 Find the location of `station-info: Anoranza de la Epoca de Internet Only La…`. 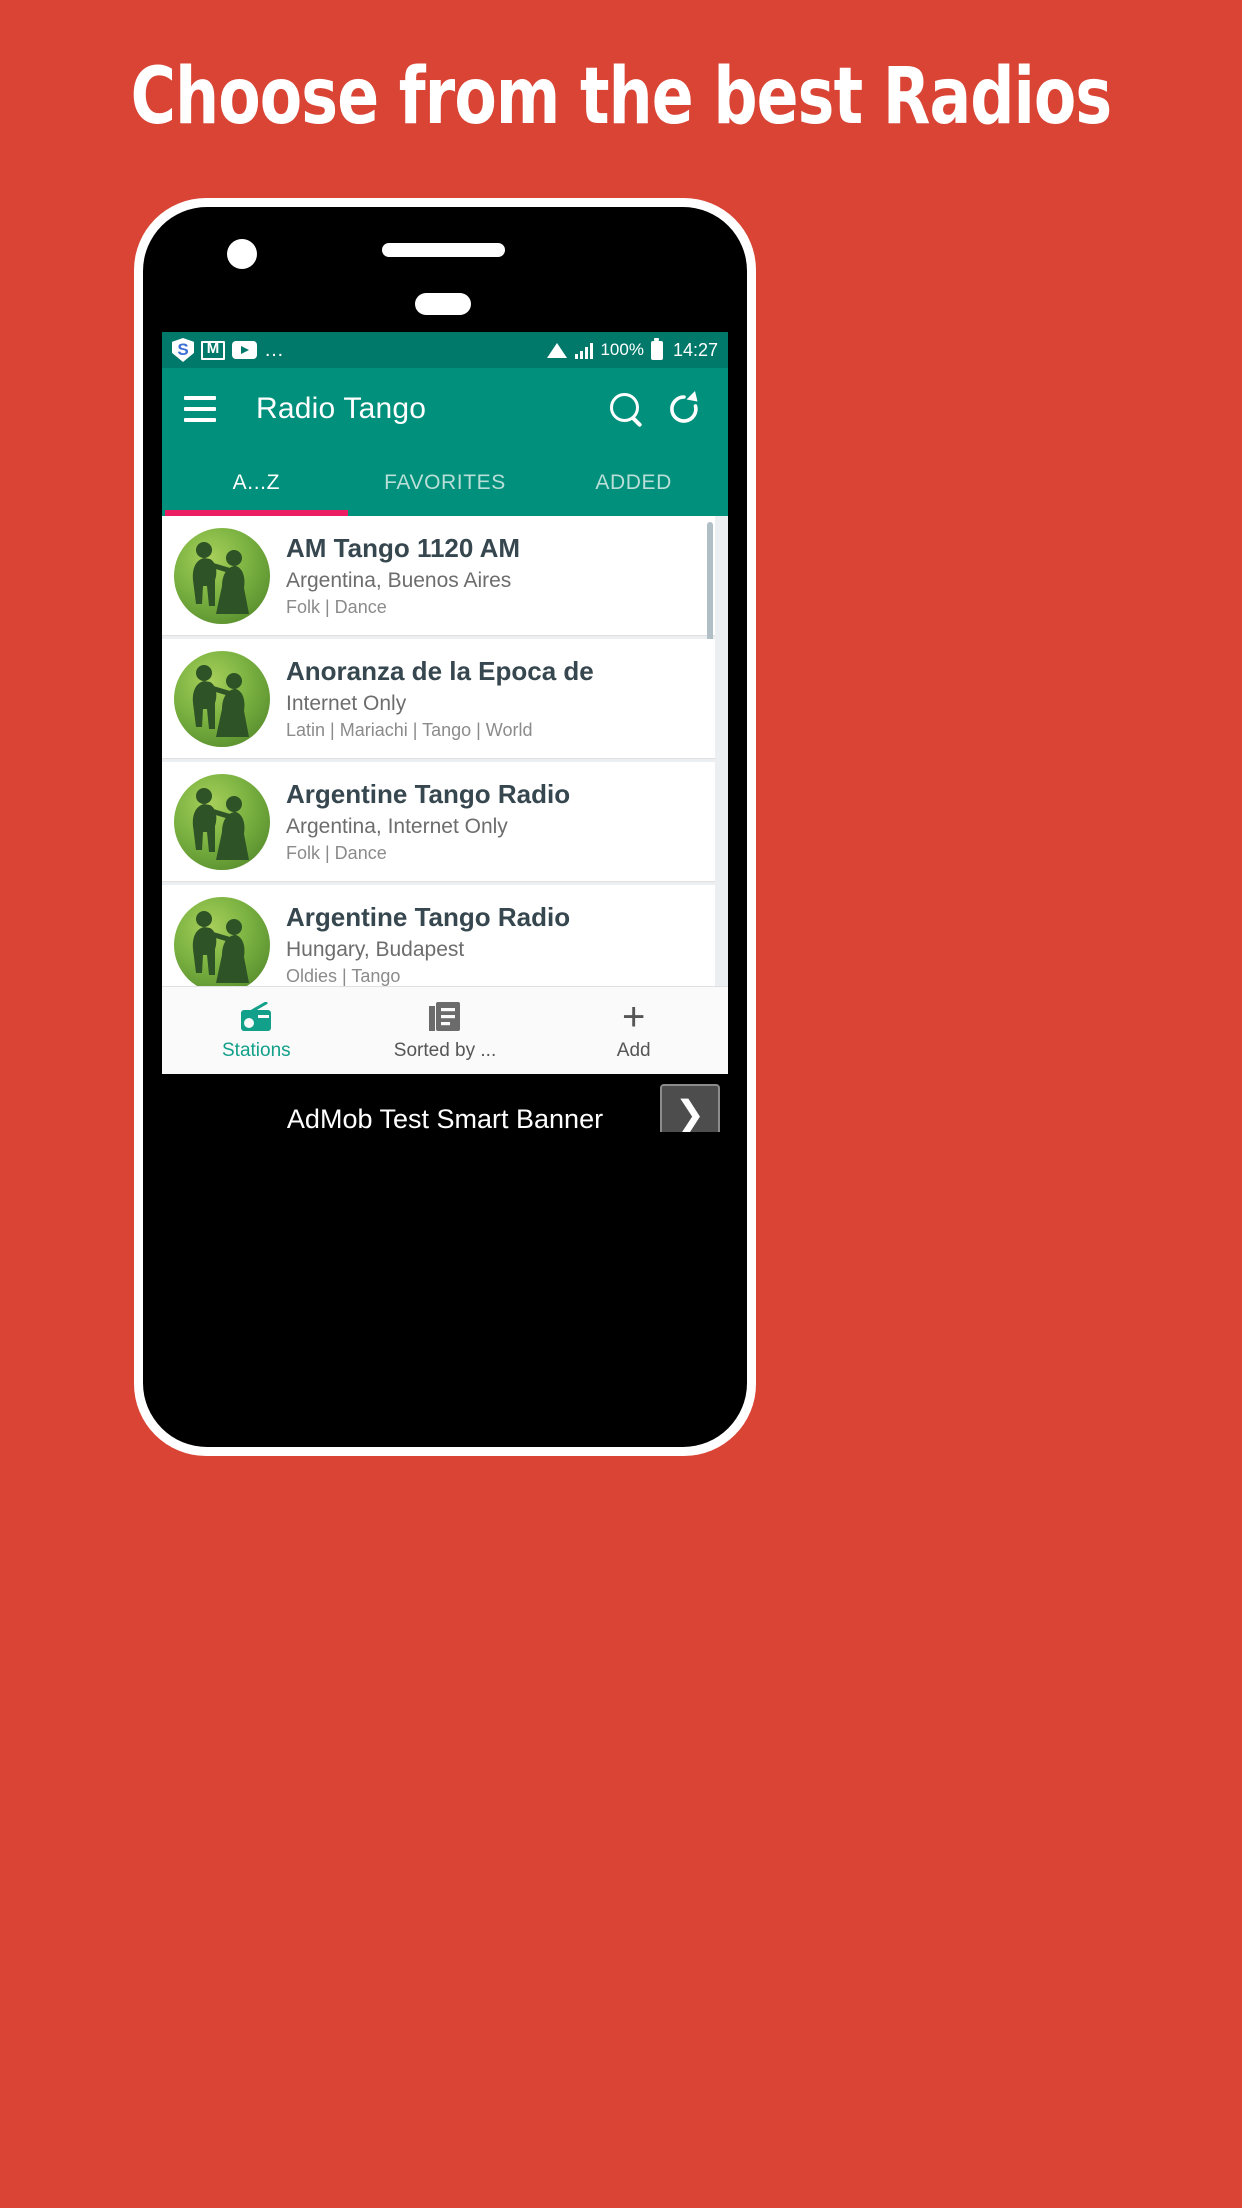

station-info: Anoranza de la Epoca de Internet Only La… is located at coordinates (500, 699).